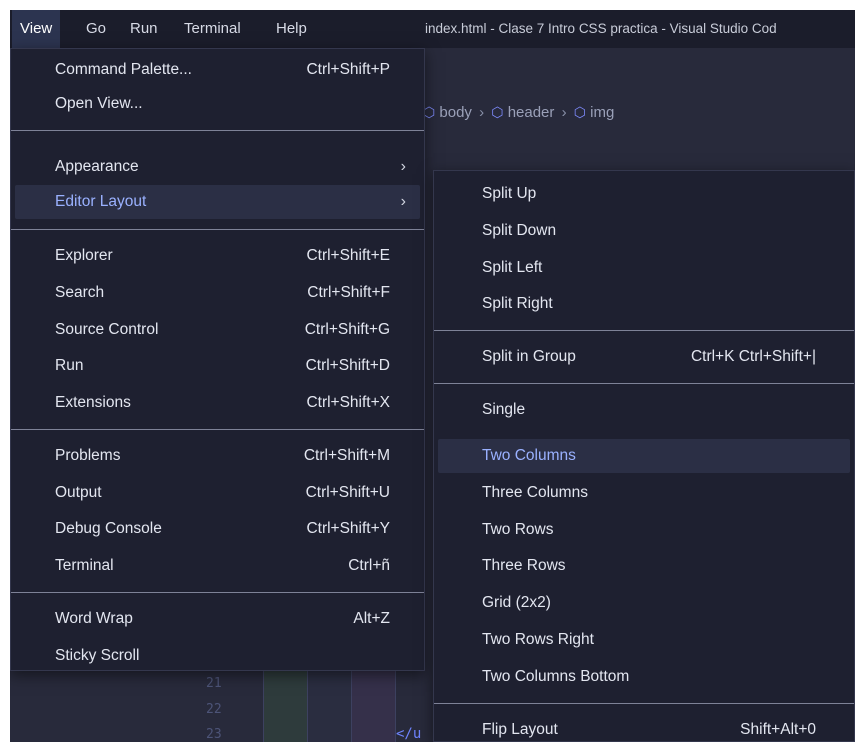 Image resolution: width=855 pixels, height=742 pixels. I want to click on menu-item-search: Search Ctrl+Shift+F, so click(217, 293).